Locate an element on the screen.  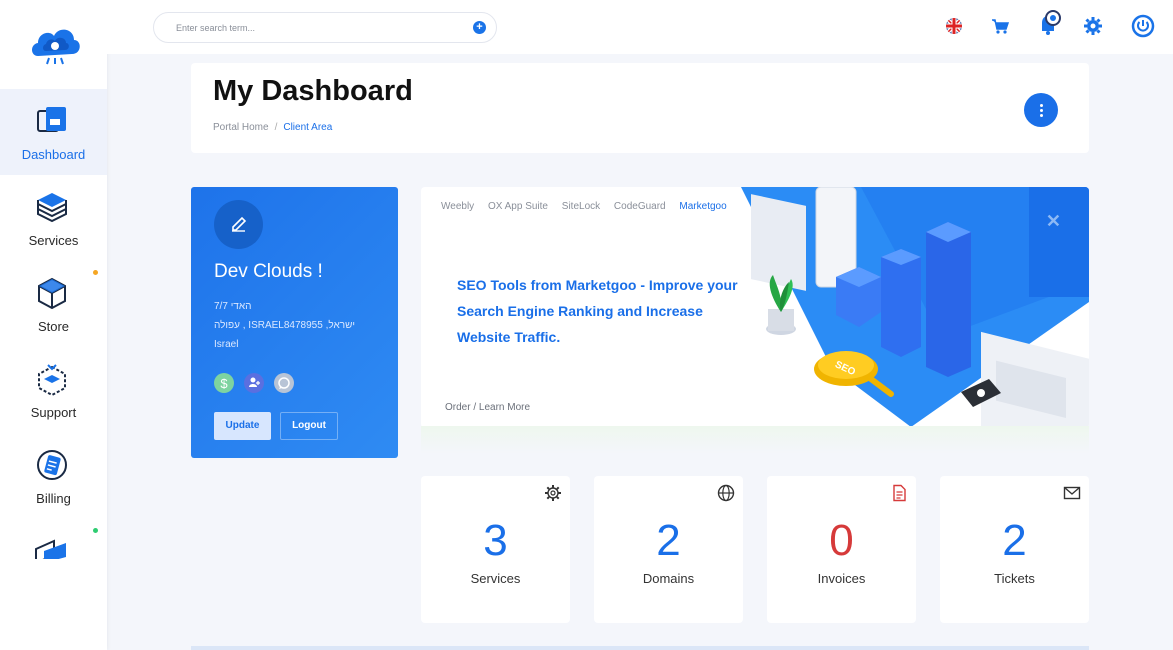
logout-button: Logout is located at coordinates (309, 426).